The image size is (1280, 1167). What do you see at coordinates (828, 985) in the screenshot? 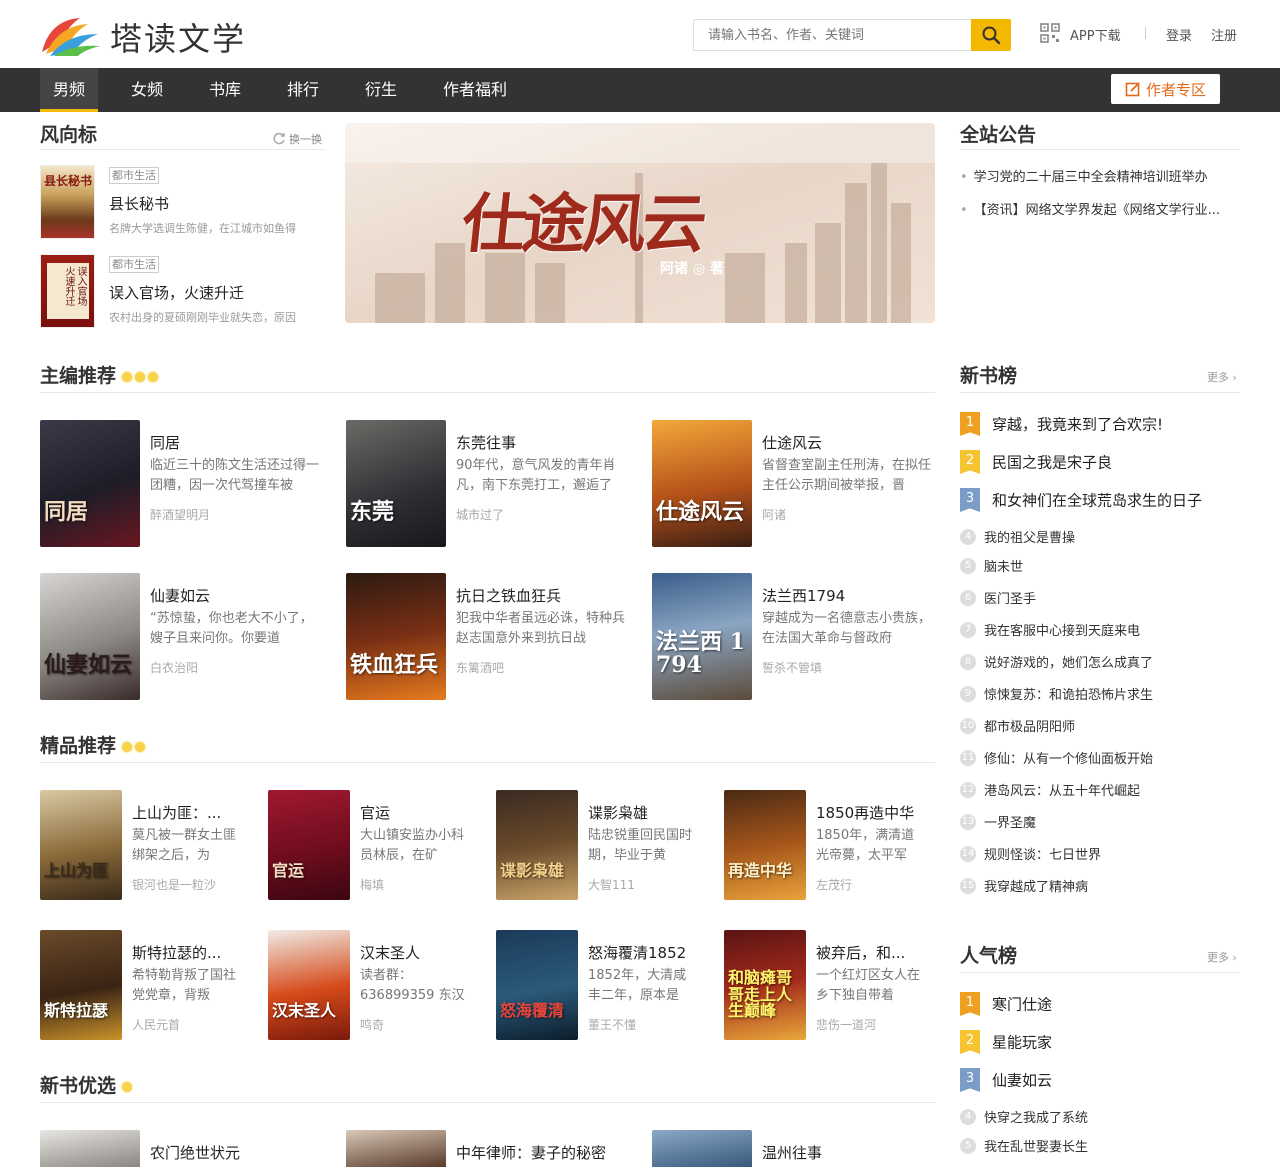
I see `book-card: 和脑瘫哥哥走上人生巅峰 被弃后，和... 一个红灯区女人在乡下独自带着 悲伤一道河` at bounding box center [828, 985].